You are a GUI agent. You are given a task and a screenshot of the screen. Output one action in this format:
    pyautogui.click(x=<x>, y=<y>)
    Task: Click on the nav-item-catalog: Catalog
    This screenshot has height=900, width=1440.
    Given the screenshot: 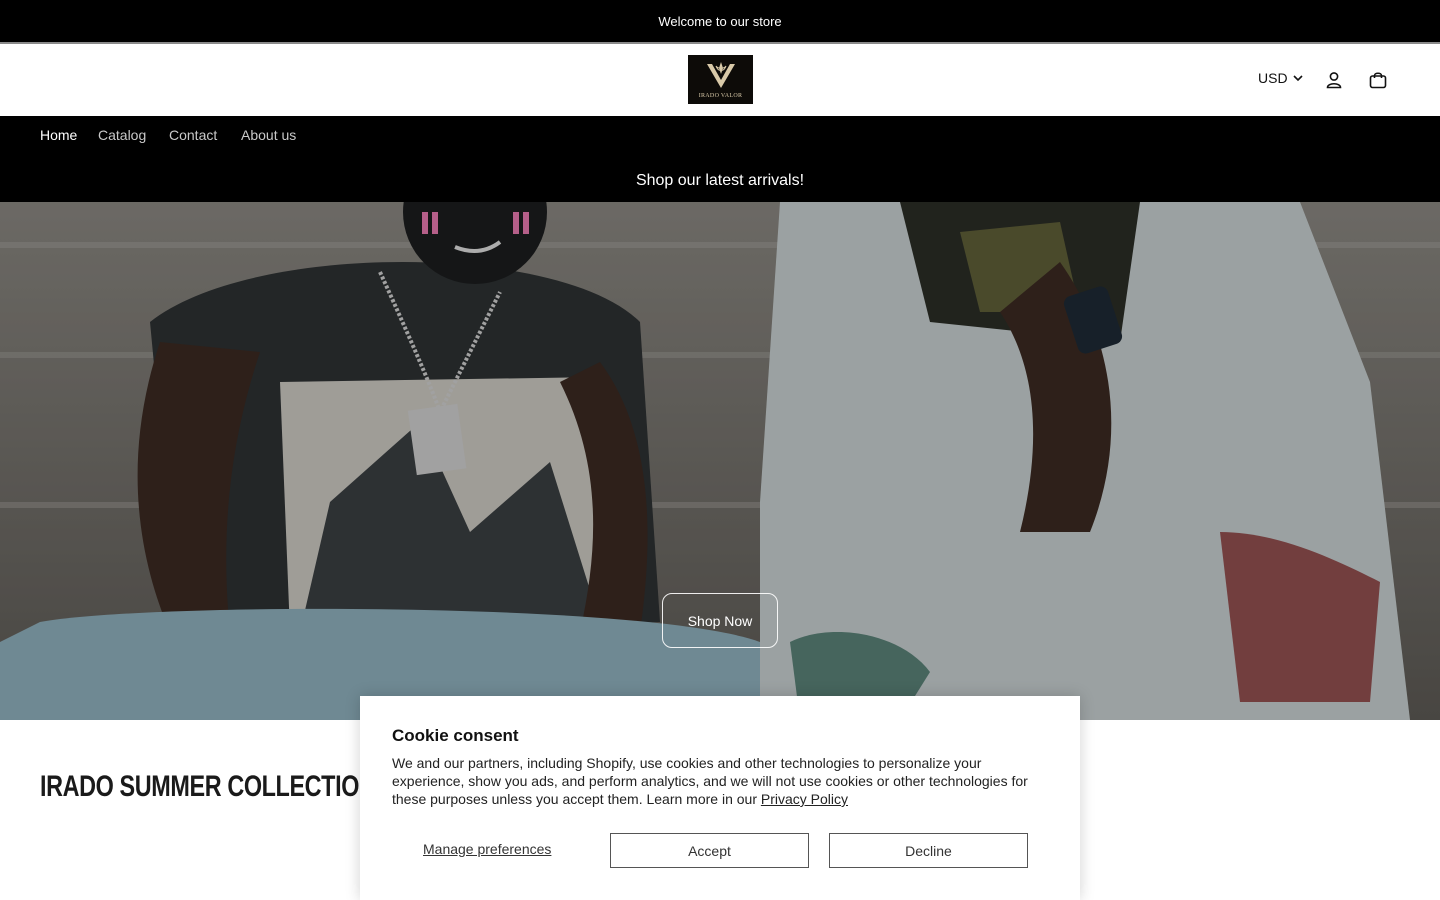 What is the action you would take?
    pyautogui.click(x=122, y=135)
    